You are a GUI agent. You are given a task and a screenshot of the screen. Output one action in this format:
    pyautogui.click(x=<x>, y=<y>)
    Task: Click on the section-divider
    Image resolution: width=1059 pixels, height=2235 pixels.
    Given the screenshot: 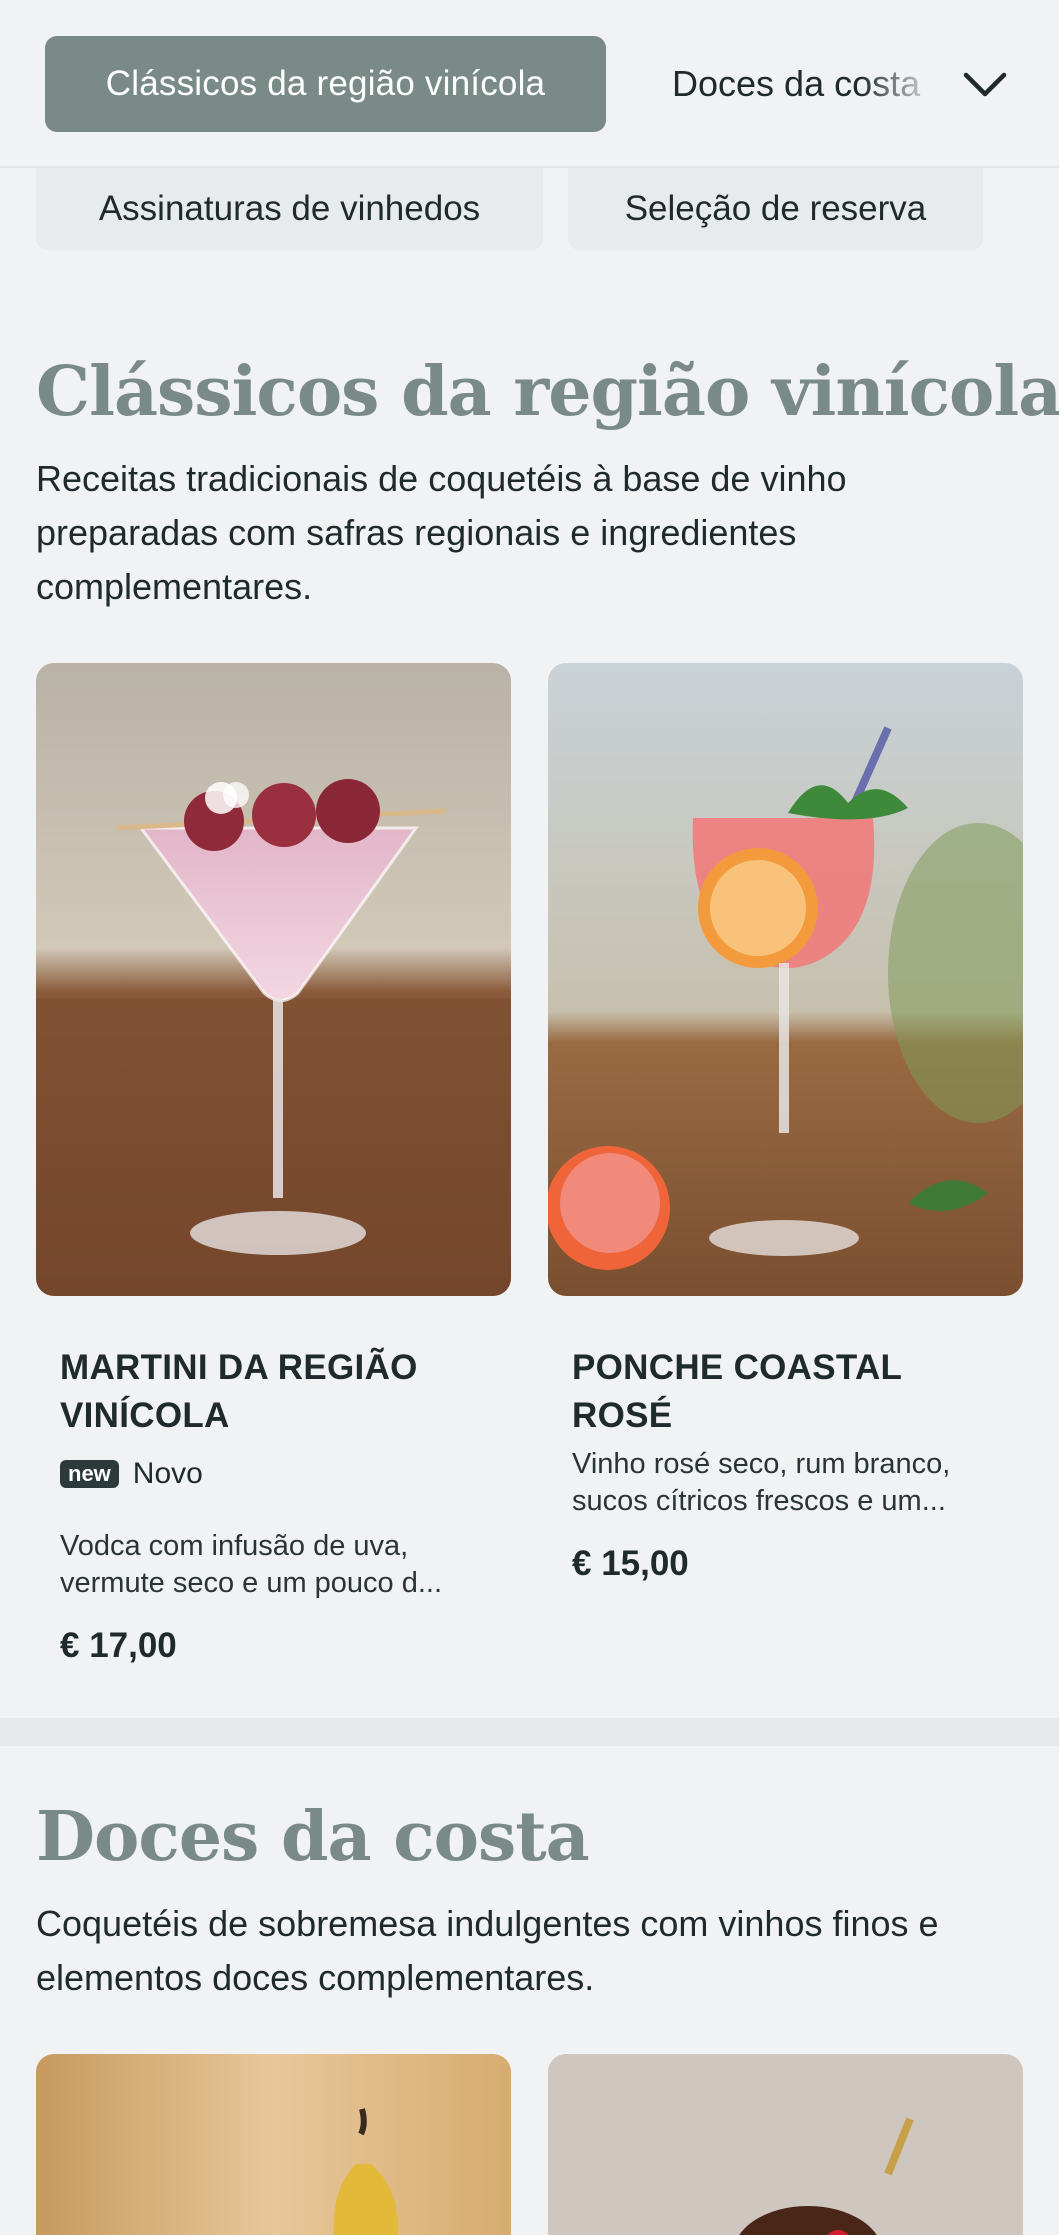 What is the action you would take?
    pyautogui.click(x=529, y=1732)
    